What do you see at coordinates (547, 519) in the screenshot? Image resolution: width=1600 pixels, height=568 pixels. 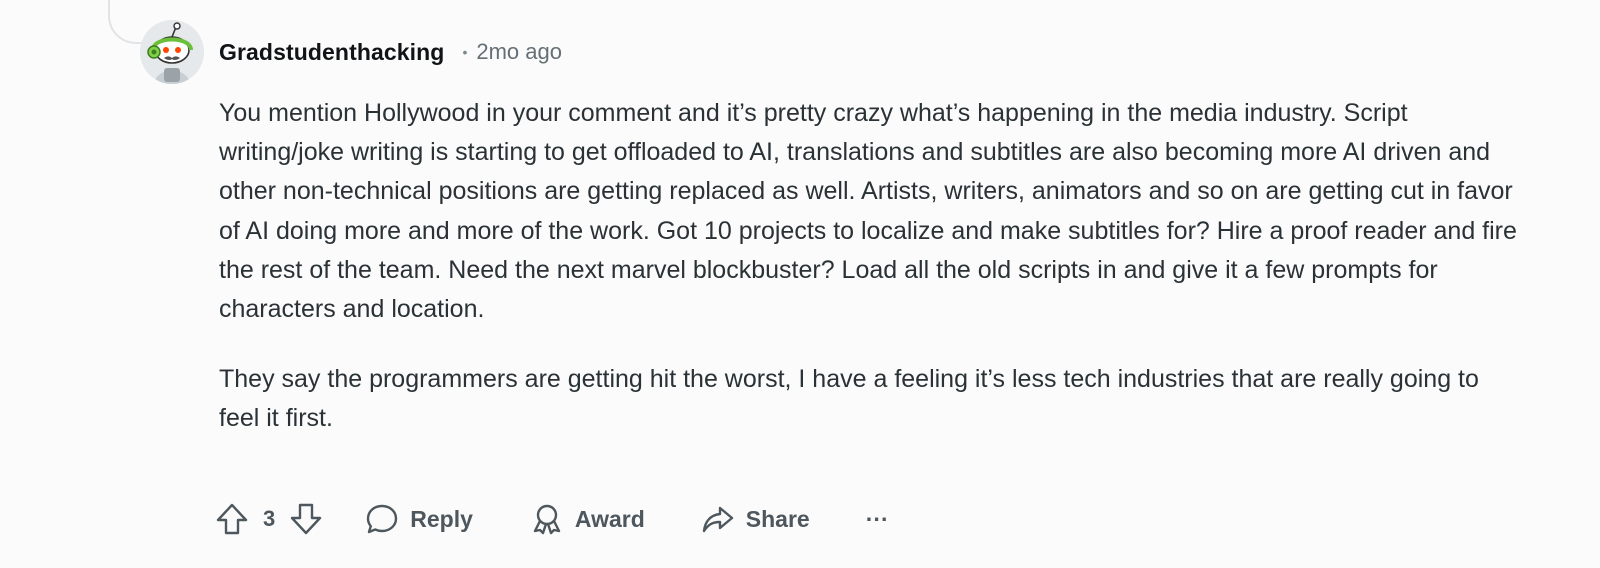 I see `award-ribbon-icon` at bounding box center [547, 519].